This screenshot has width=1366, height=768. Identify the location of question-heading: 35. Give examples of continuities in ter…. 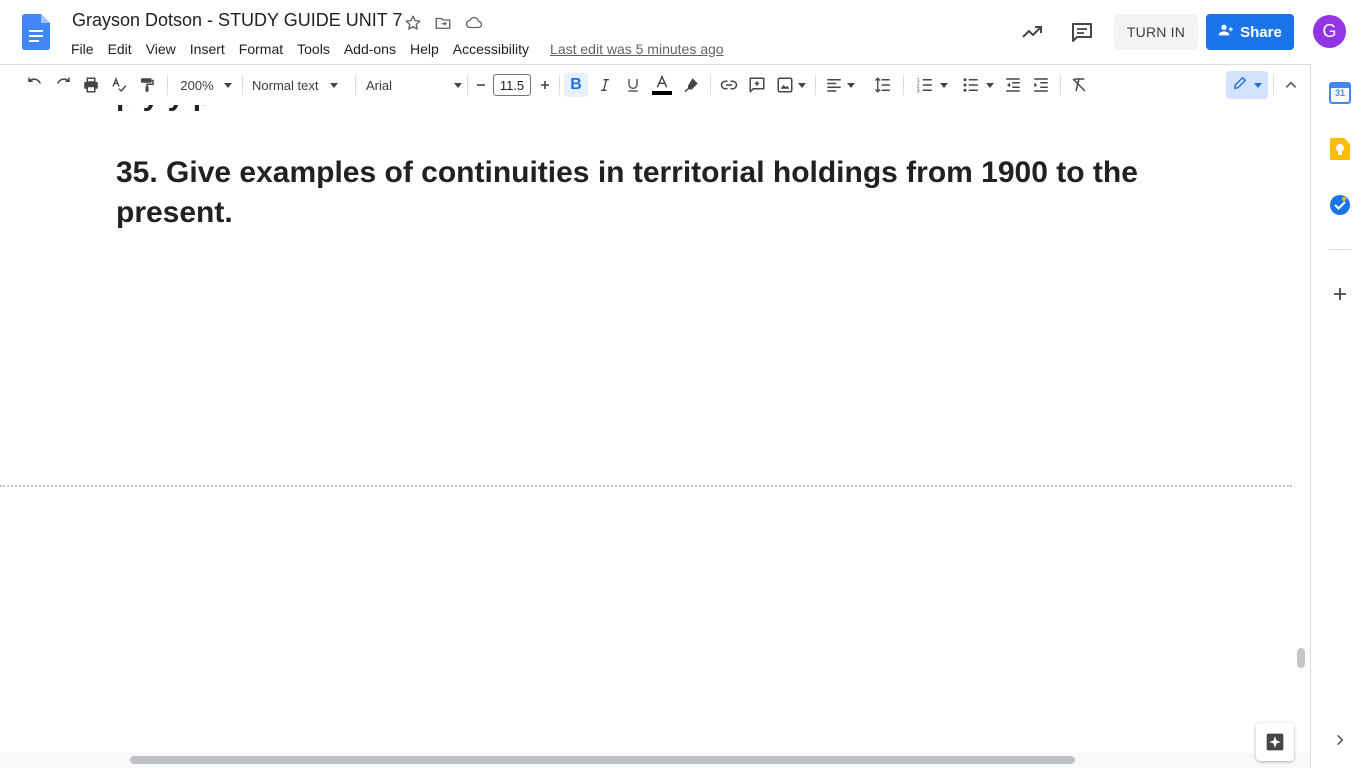
(646, 193).